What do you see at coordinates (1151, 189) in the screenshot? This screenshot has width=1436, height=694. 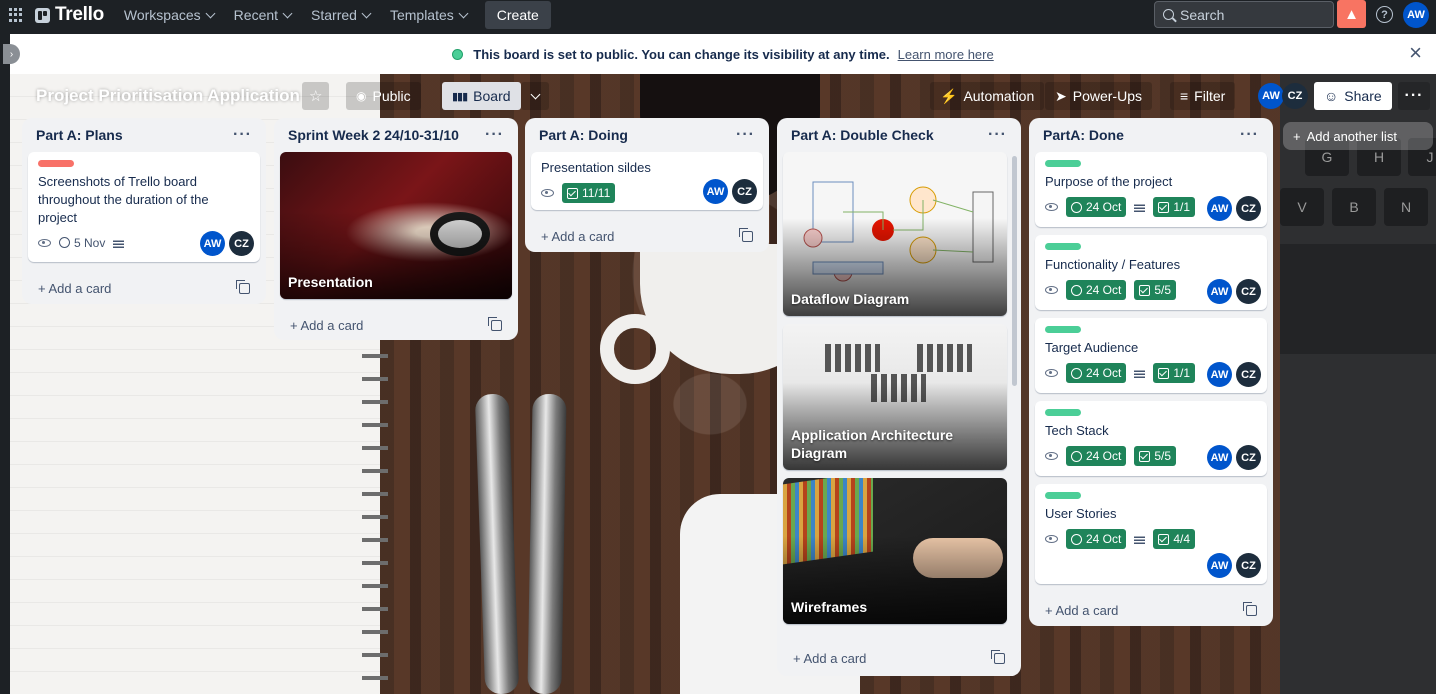 I see `card: Purpose of the project 24 Oct 1/1 AW CZ` at bounding box center [1151, 189].